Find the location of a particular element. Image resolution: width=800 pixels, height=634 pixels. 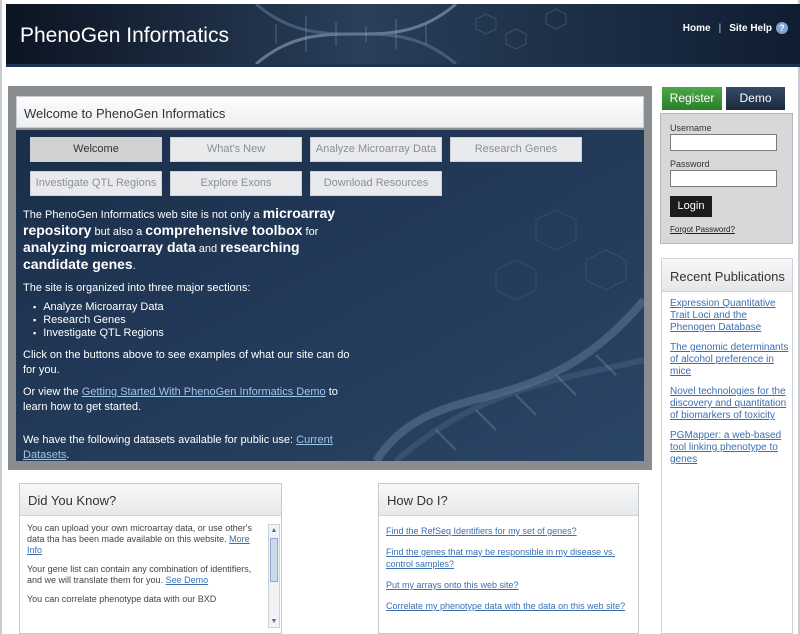

scroll-thumb is located at coordinates (274, 560).